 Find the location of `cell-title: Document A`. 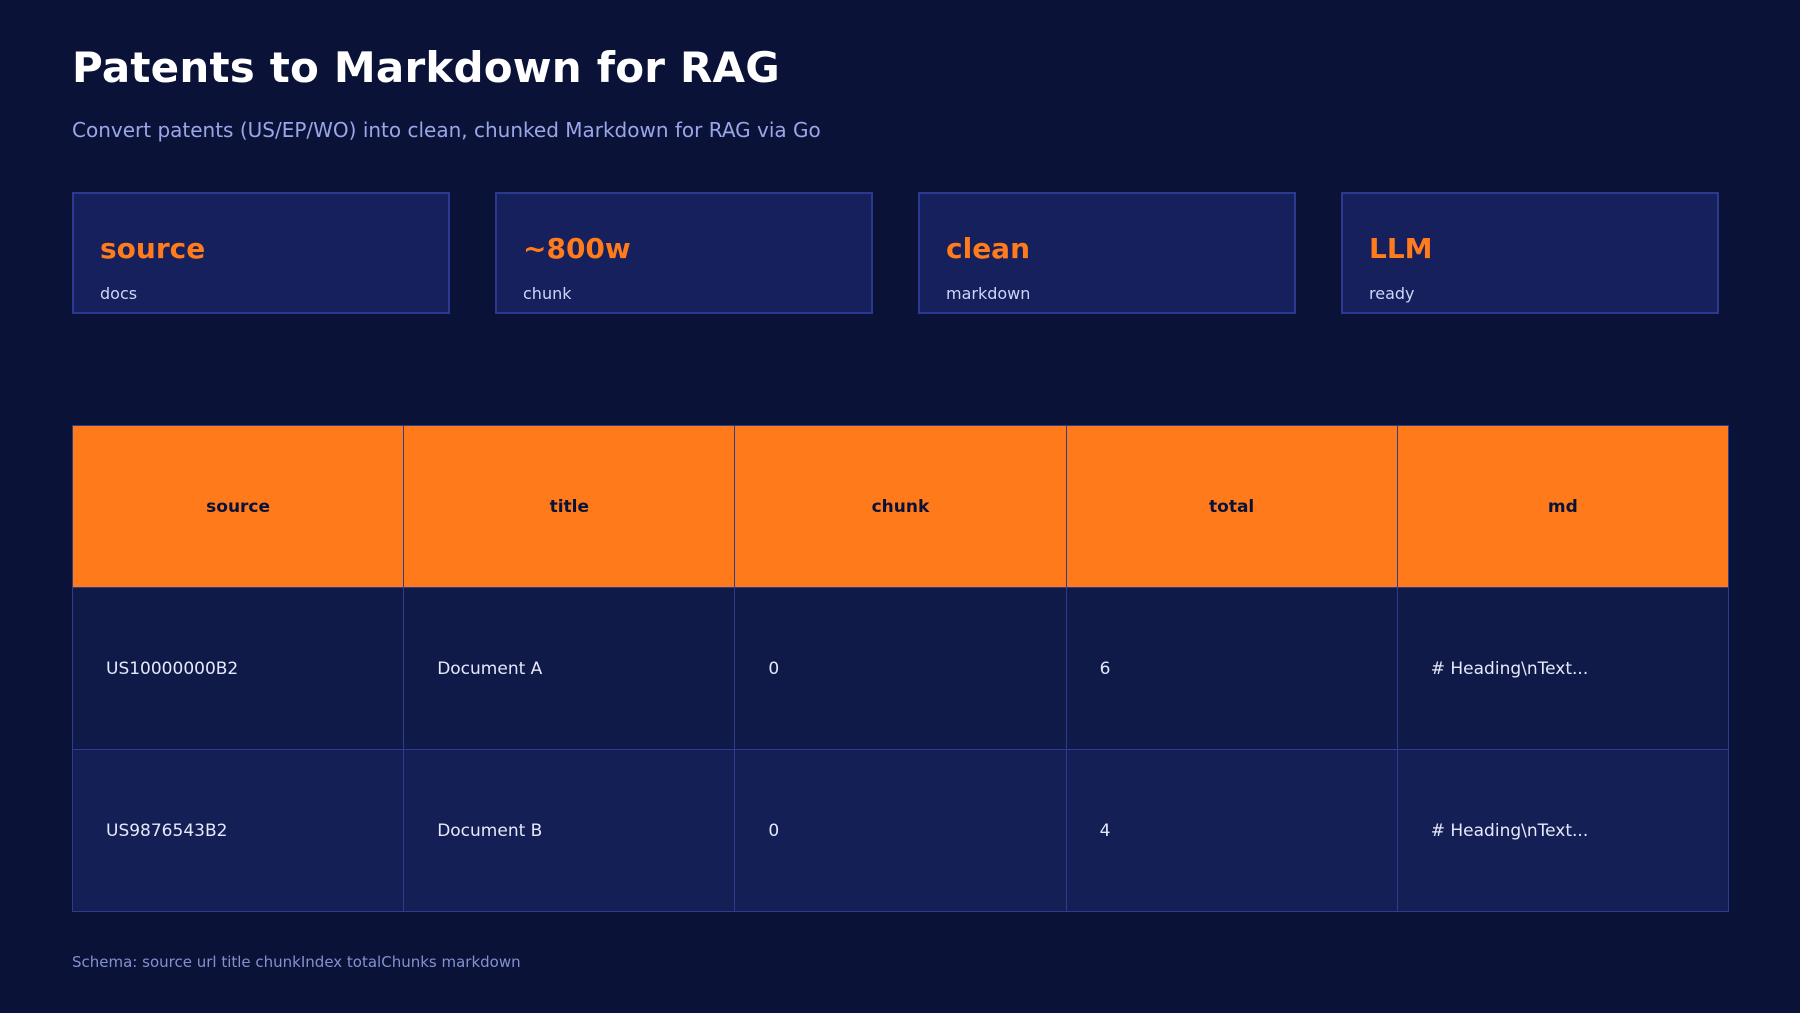

cell-title: Document A is located at coordinates (569, 668).